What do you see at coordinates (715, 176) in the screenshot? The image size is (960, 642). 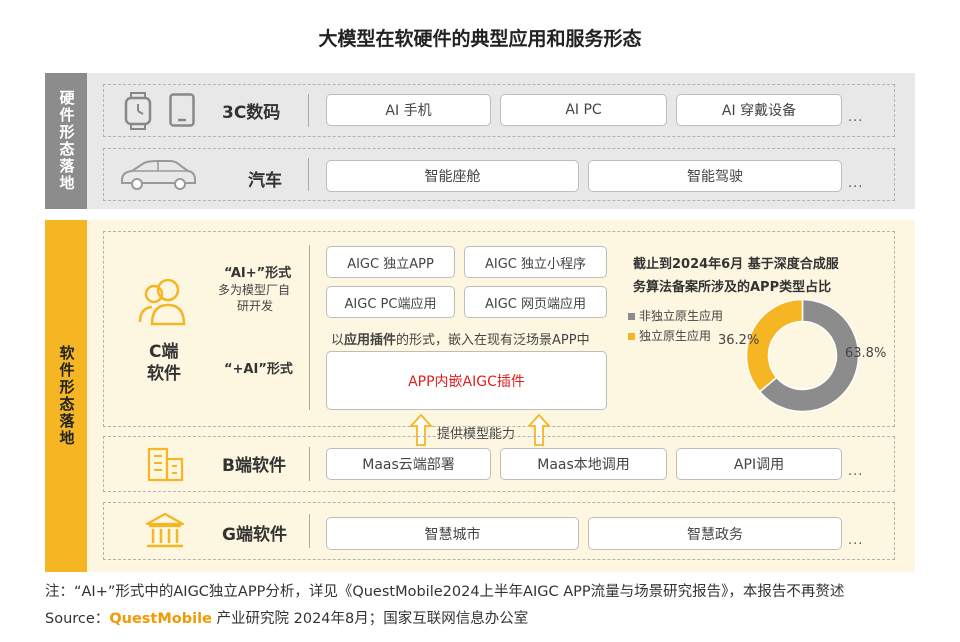 I see `chip-smart-driving: 智能驾驶` at bounding box center [715, 176].